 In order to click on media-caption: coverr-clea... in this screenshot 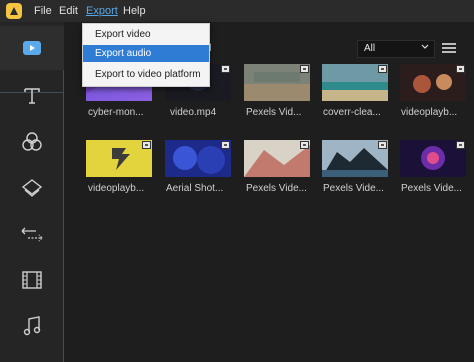, I will do `click(352, 112)`.